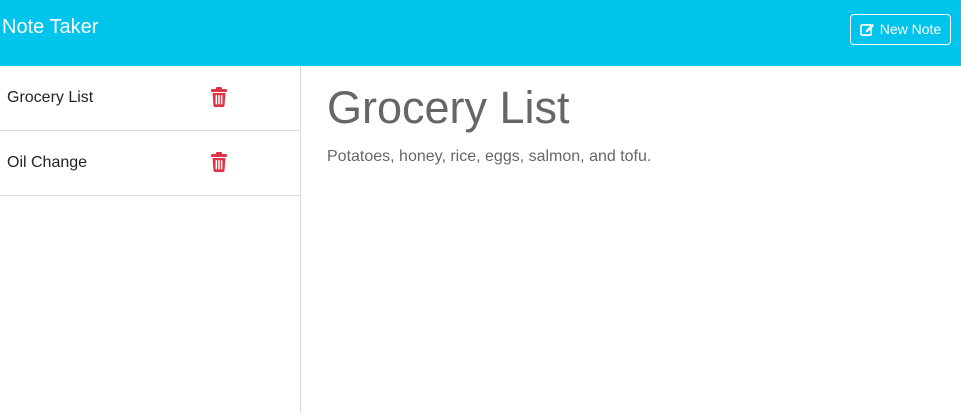  What do you see at coordinates (150, 163) in the screenshot?
I see `note-list-item: Oil Change` at bounding box center [150, 163].